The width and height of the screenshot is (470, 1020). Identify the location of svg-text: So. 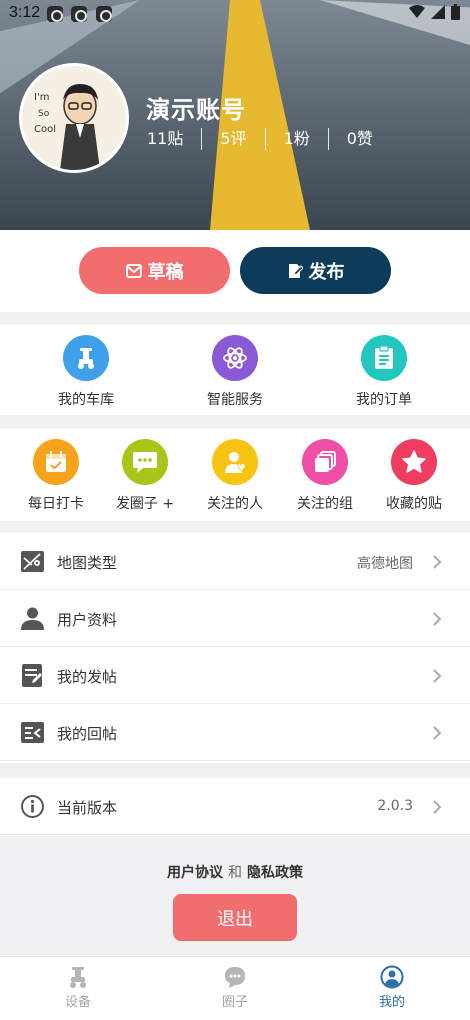
(44, 114).